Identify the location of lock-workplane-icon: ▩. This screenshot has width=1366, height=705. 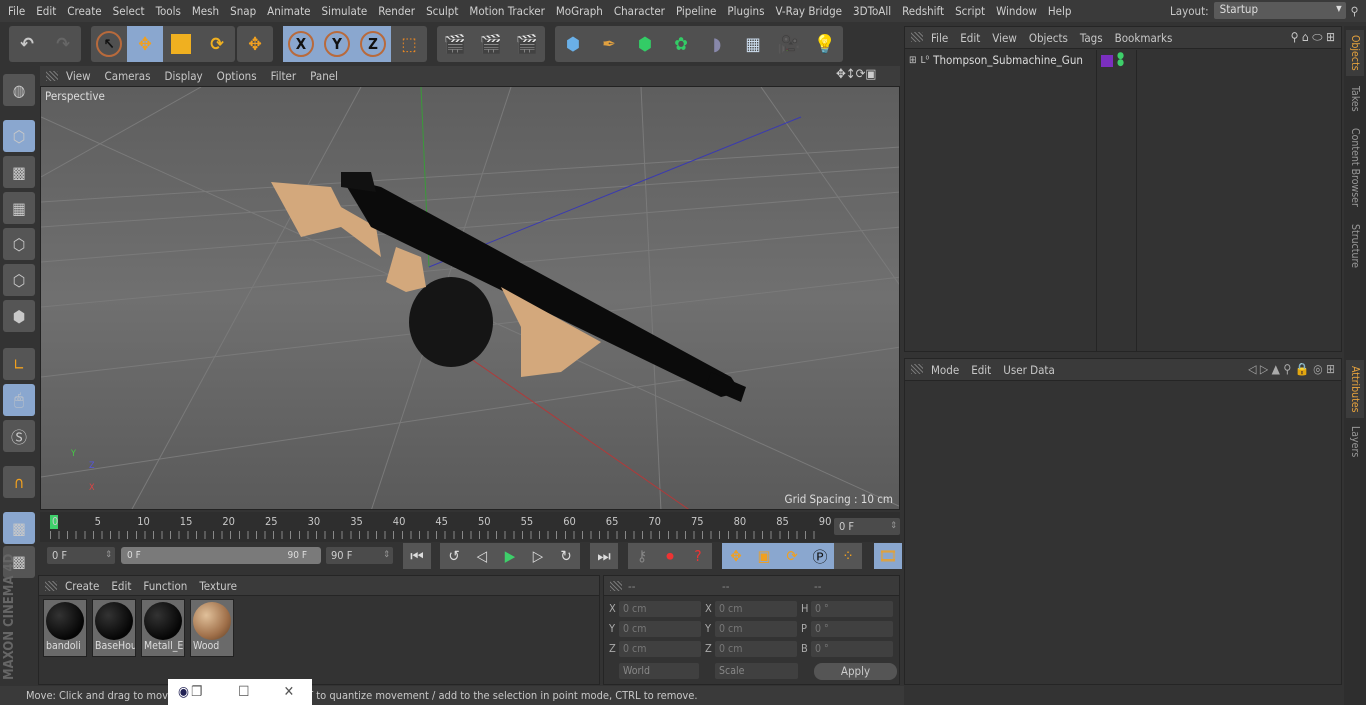
(19, 528).